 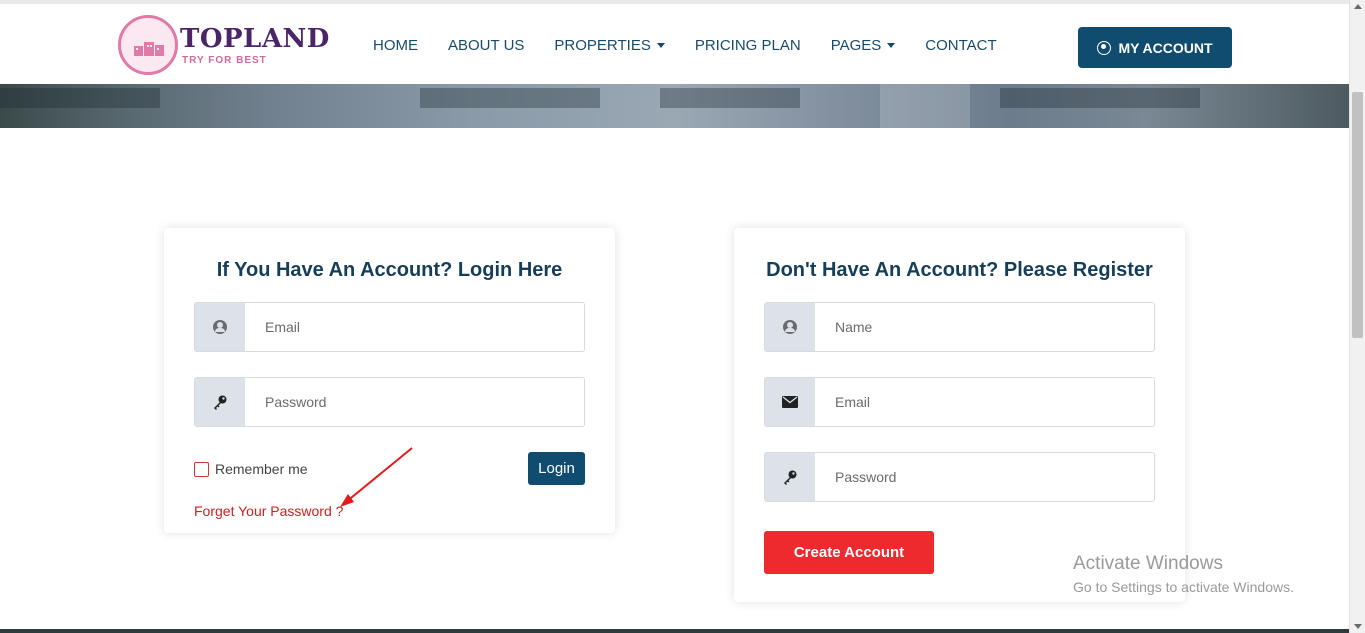 I want to click on my-account-button: MY ACCOUNT, so click(x=1155, y=47).